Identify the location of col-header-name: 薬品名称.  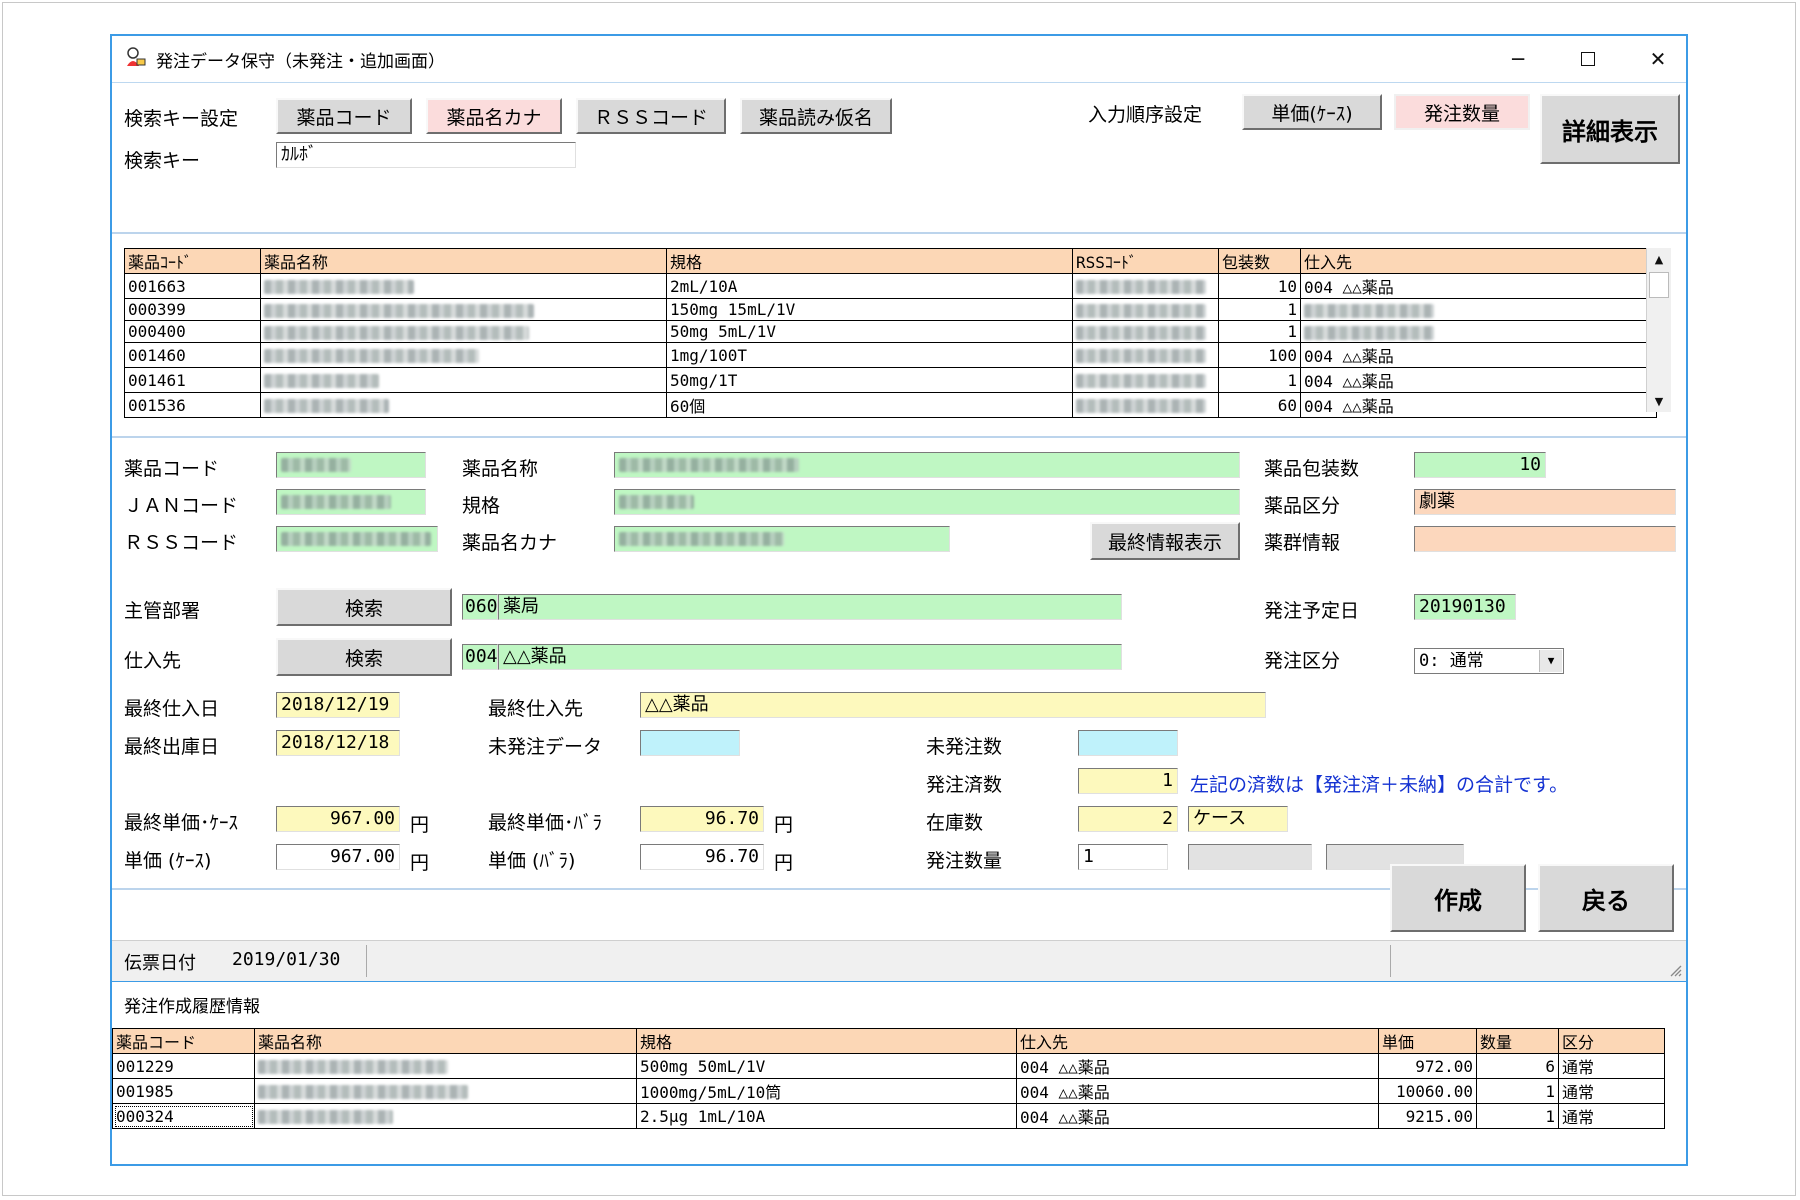
(463, 261).